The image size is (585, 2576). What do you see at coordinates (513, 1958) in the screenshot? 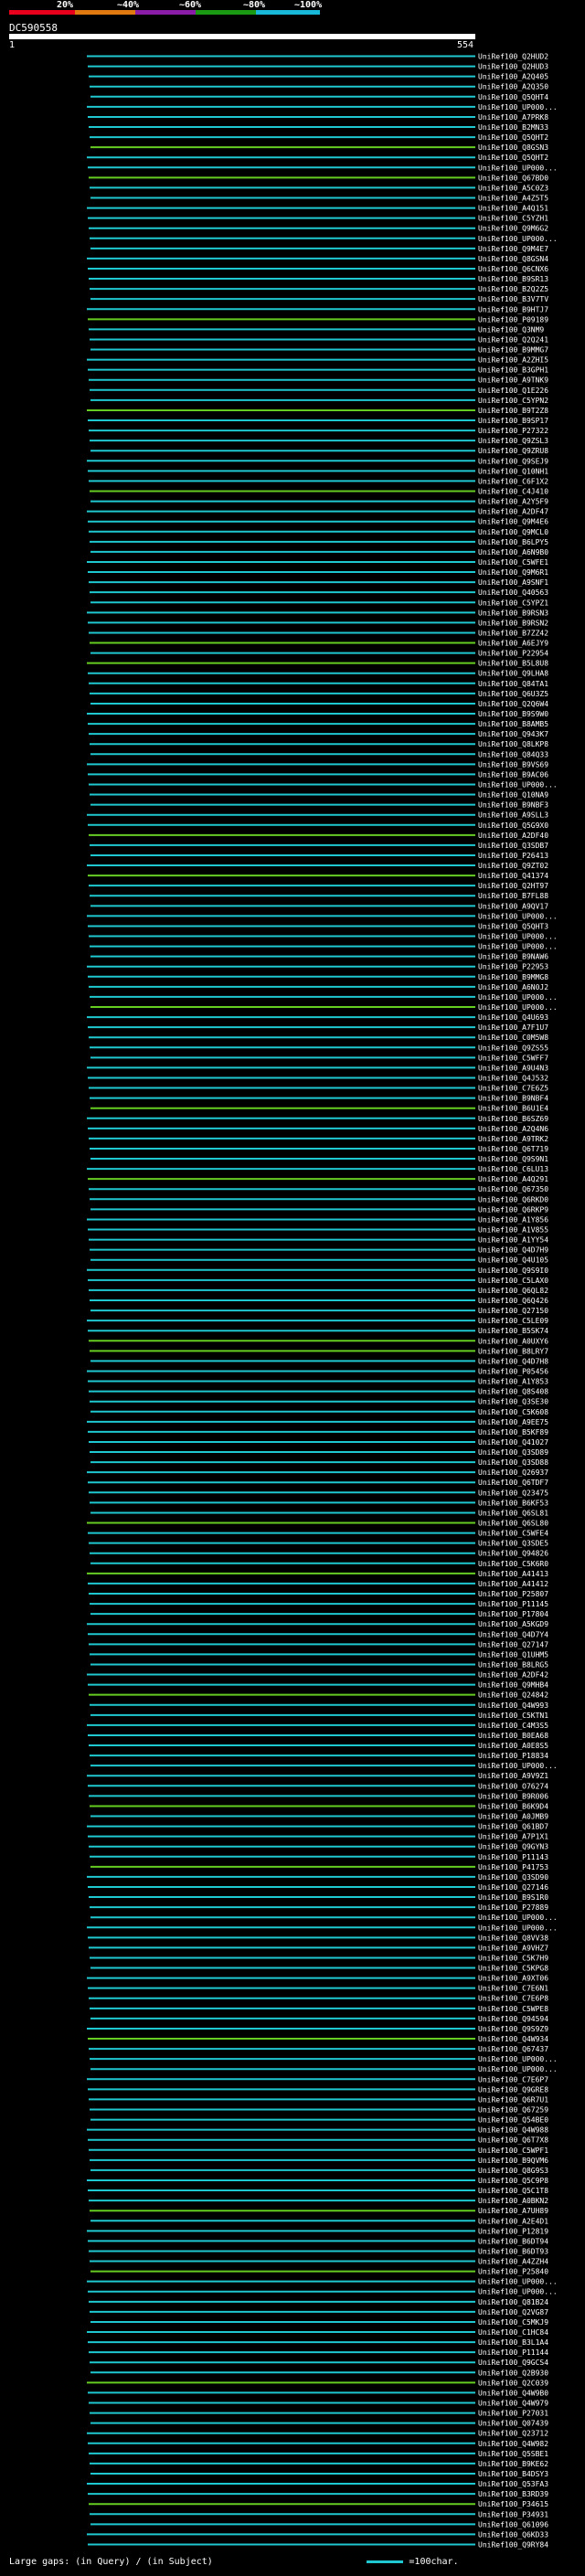
I see `hit-label: UniRef100_C5K7H9` at bounding box center [513, 1958].